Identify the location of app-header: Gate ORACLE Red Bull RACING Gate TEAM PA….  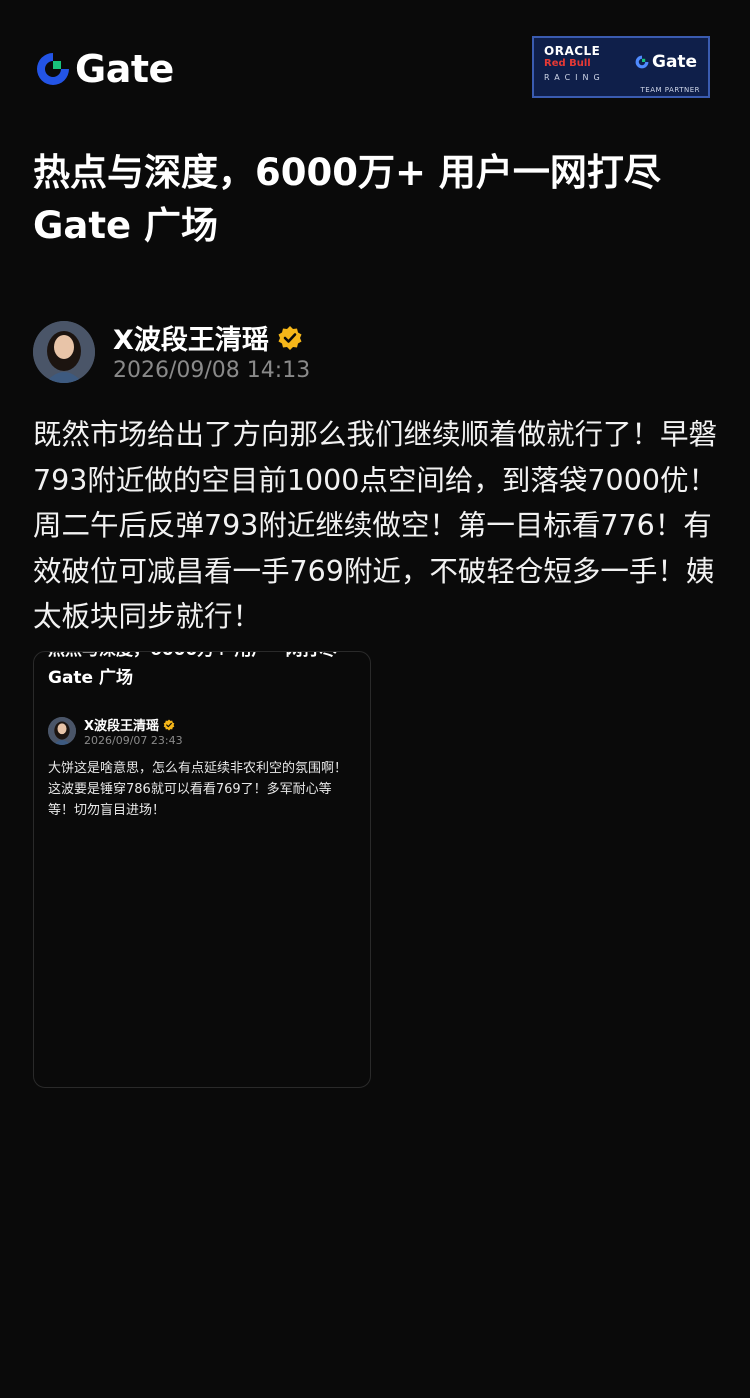
(375, 65).